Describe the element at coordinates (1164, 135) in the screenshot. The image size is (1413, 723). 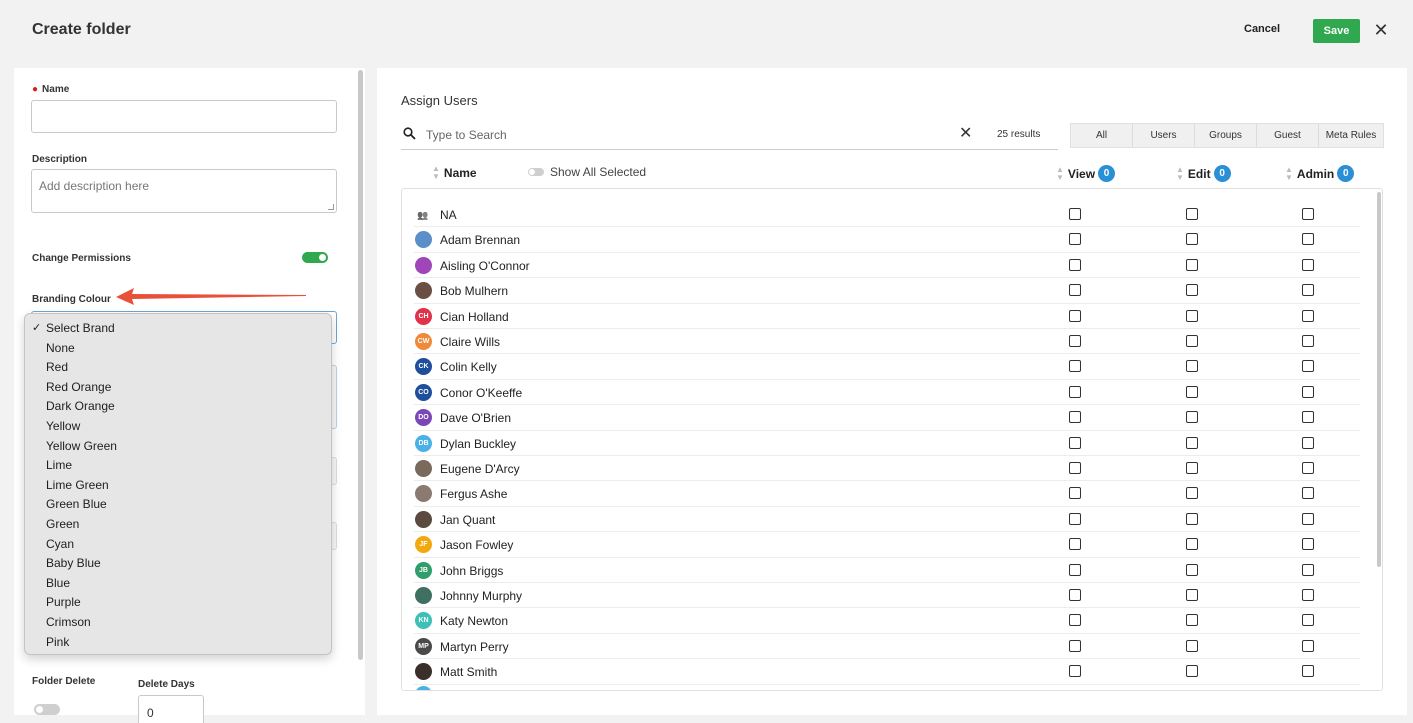
I see `filter-users: Users` at that location.